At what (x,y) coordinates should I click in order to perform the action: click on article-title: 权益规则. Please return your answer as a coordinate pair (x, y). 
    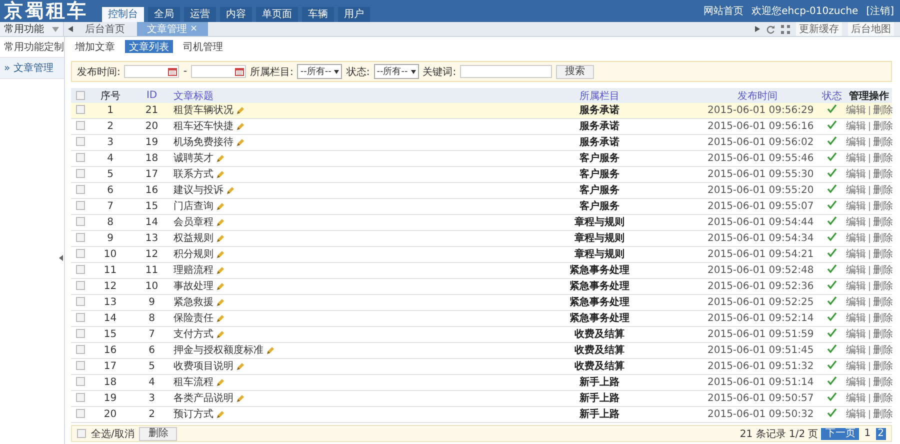
    Looking at the image, I should click on (194, 238).